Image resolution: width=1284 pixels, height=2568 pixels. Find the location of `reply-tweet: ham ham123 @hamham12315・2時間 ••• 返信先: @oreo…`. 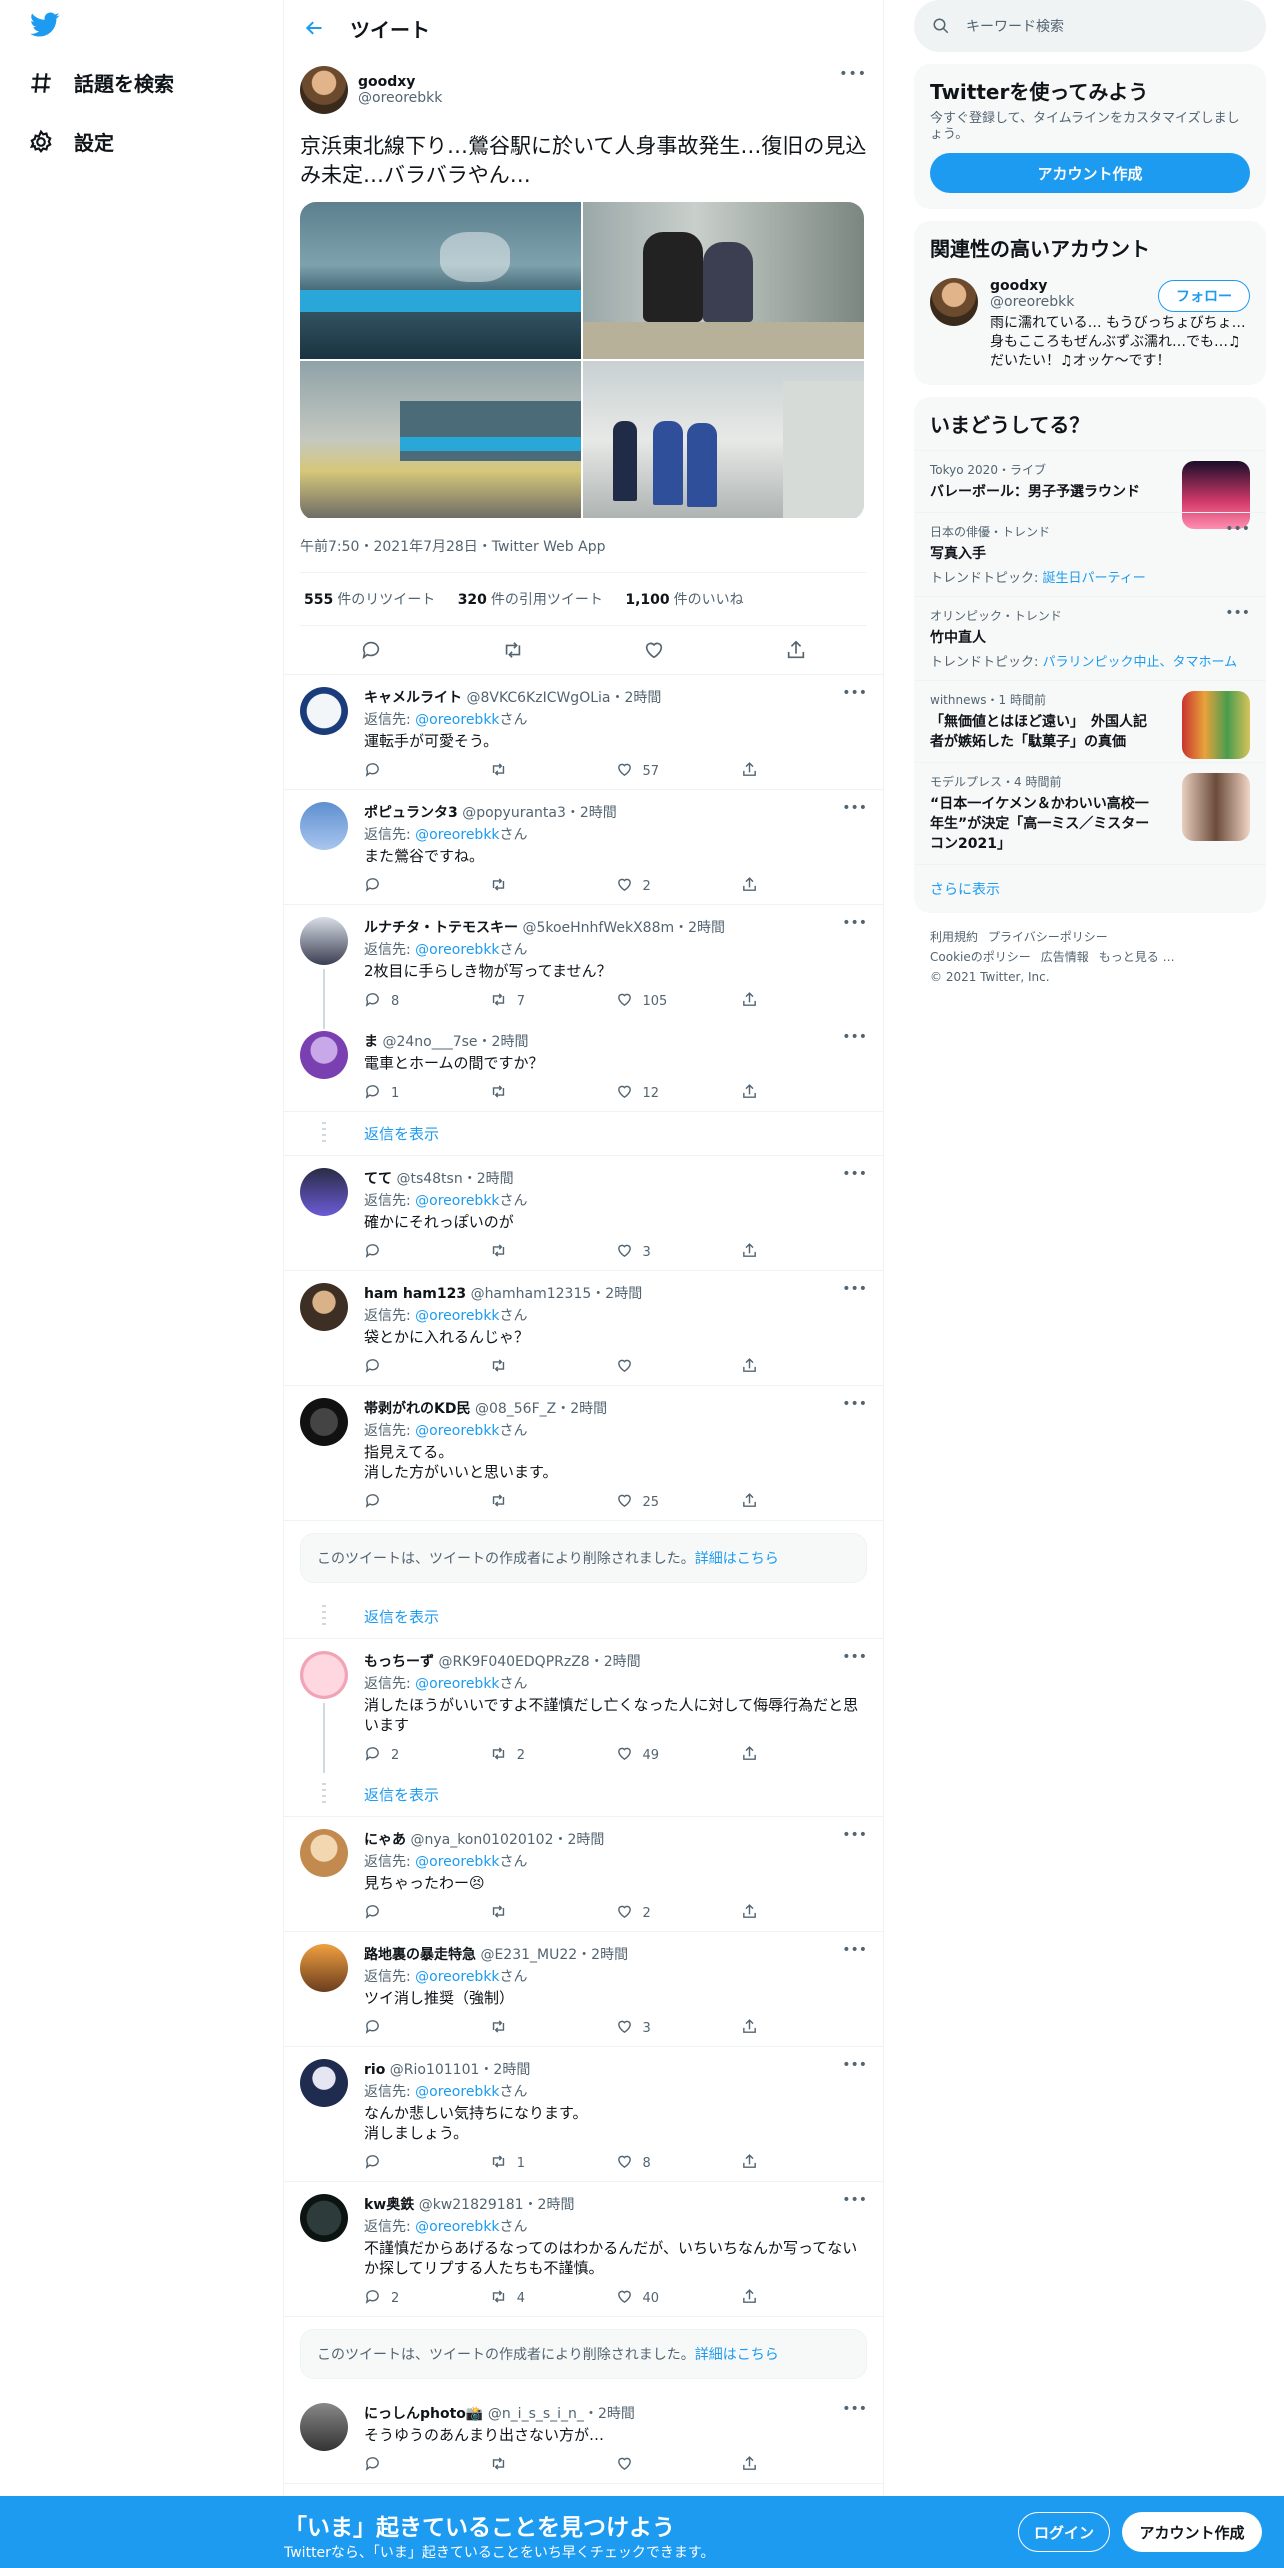

reply-tweet: ham ham123 @hamham12315・2時間 ••• 返信先: @oreo… is located at coordinates (583, 1328).